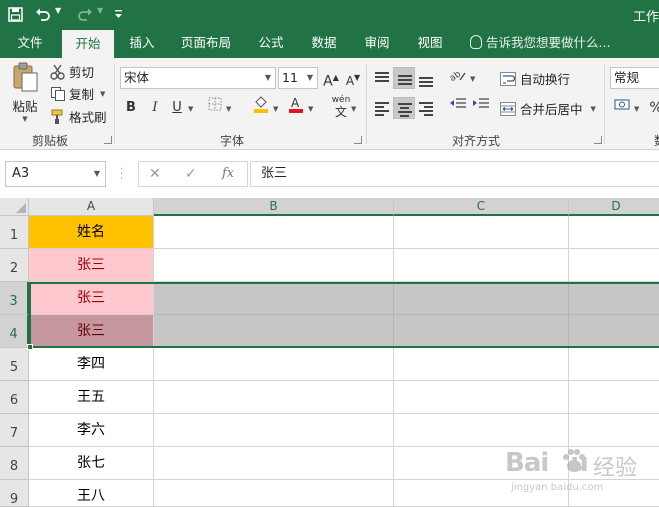 The width and height of the screenshot is (659, 507). What do you see at coordinates (274, 493) in the screenshot?
I see `cell-b9` at bounding box center [274, 493].